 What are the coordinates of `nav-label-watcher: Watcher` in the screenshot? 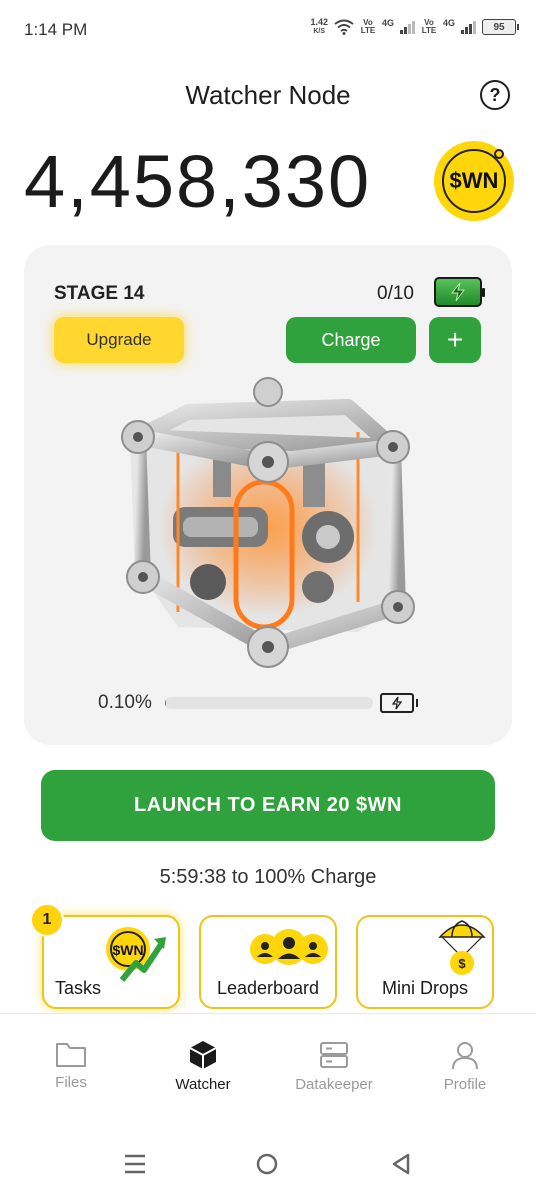 It's located at (203, 1084).